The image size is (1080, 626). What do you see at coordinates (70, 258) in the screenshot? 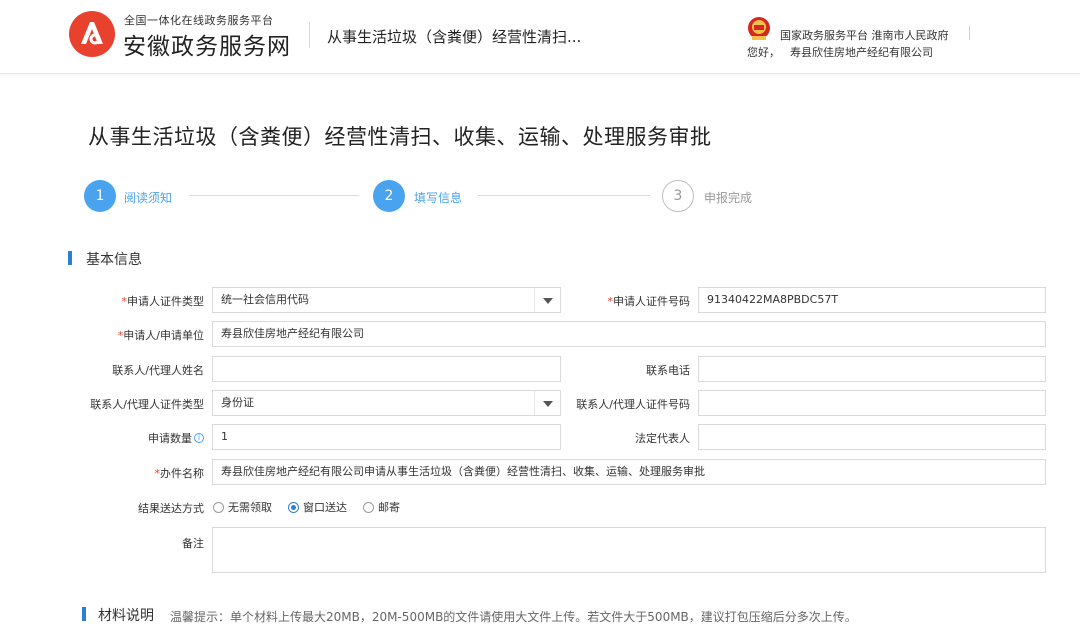
I see `basic-info-bar` at bounding box center [70, 258].